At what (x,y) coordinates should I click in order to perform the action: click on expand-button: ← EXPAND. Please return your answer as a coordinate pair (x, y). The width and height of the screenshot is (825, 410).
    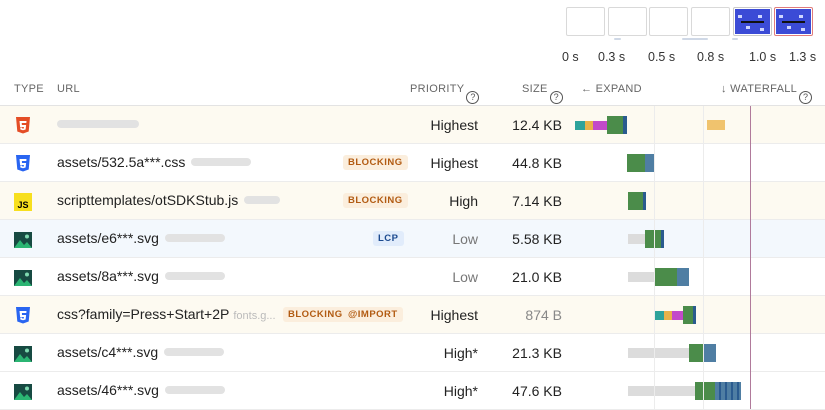
    Looking at the image, I should click on (611, 89).